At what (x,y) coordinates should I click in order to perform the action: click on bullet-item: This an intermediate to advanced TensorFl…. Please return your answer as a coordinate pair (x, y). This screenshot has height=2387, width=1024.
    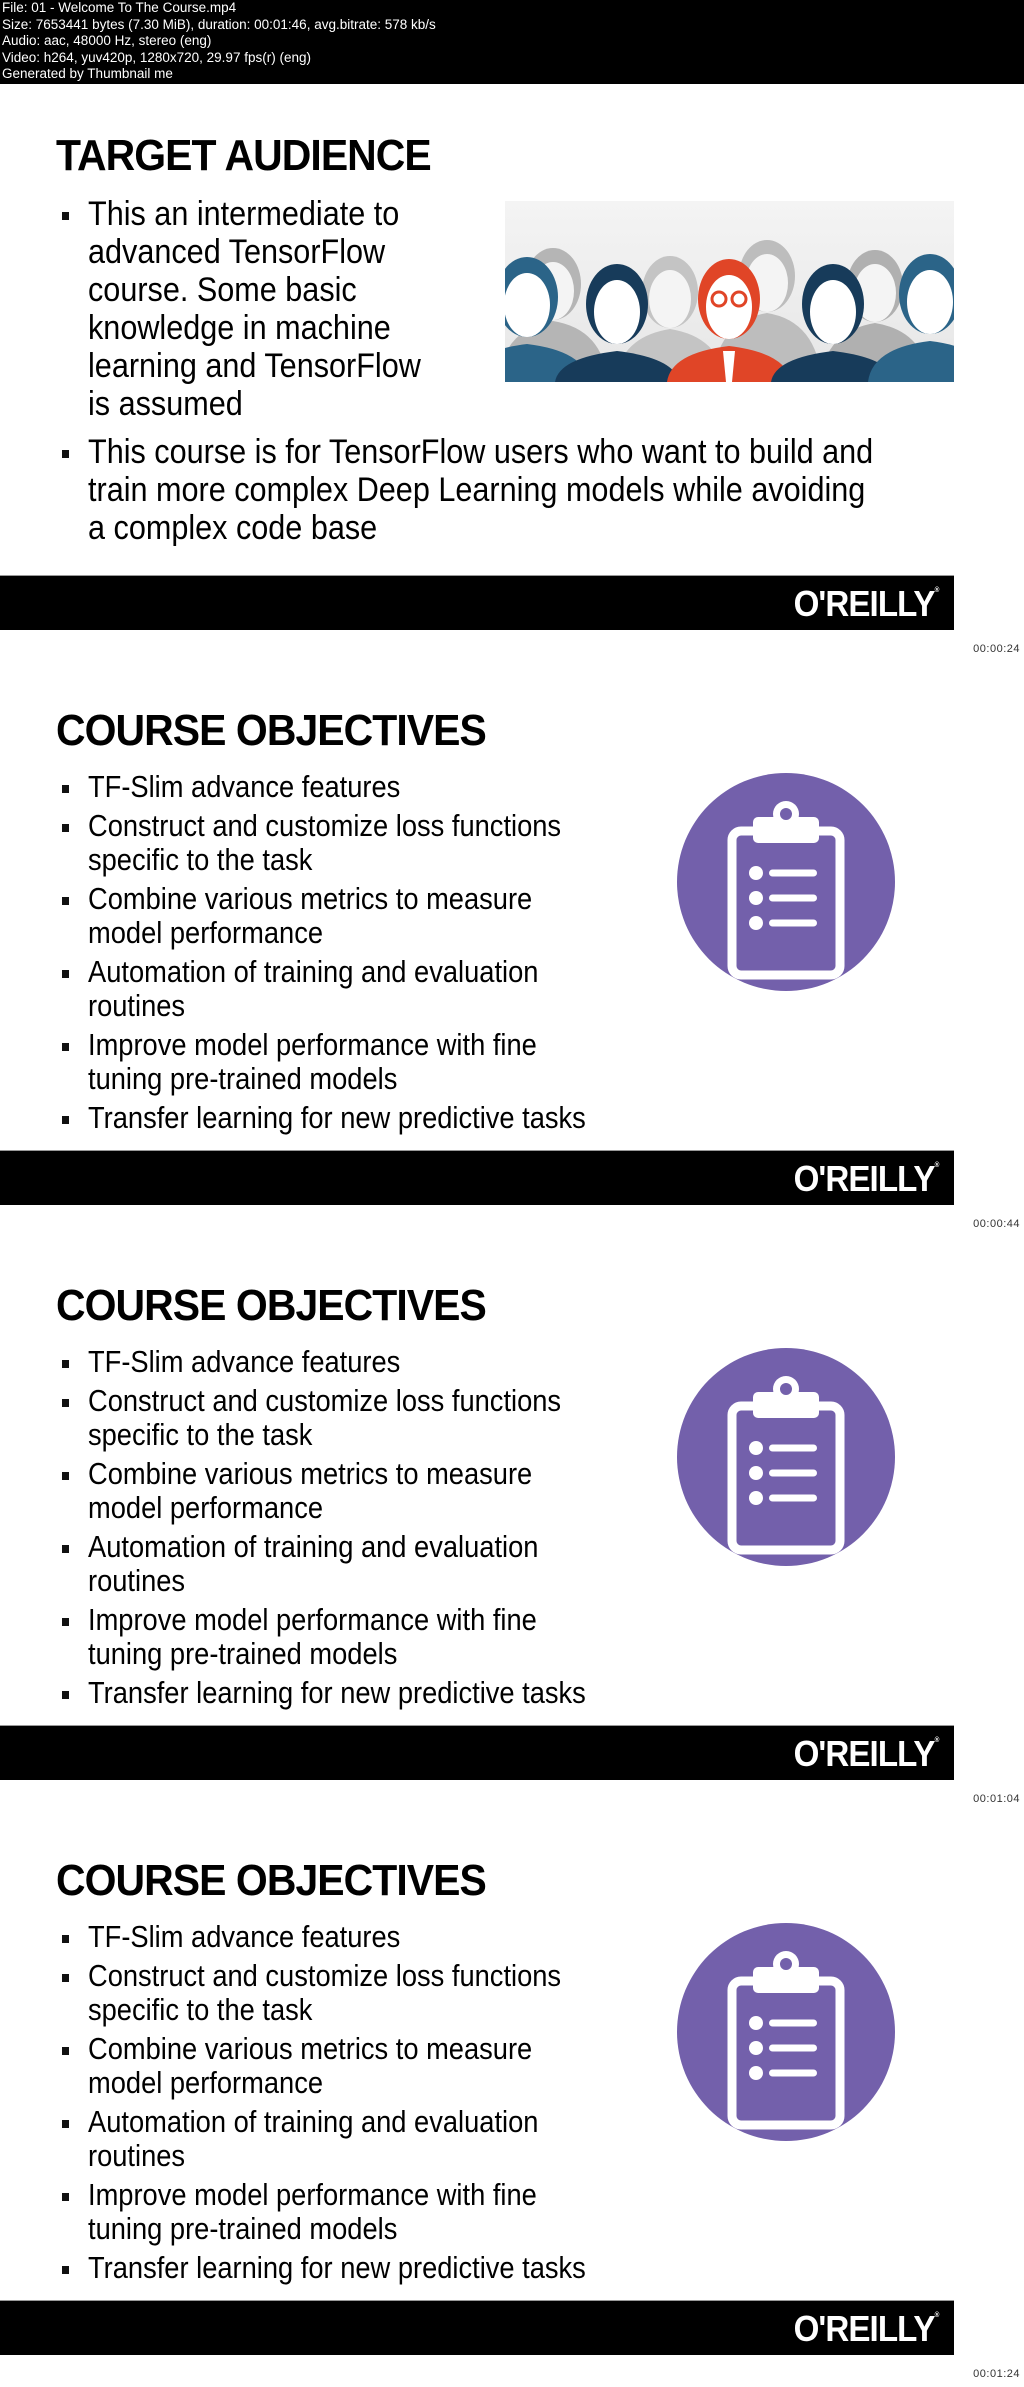
    Looking at the image, I should click on (259, 309).